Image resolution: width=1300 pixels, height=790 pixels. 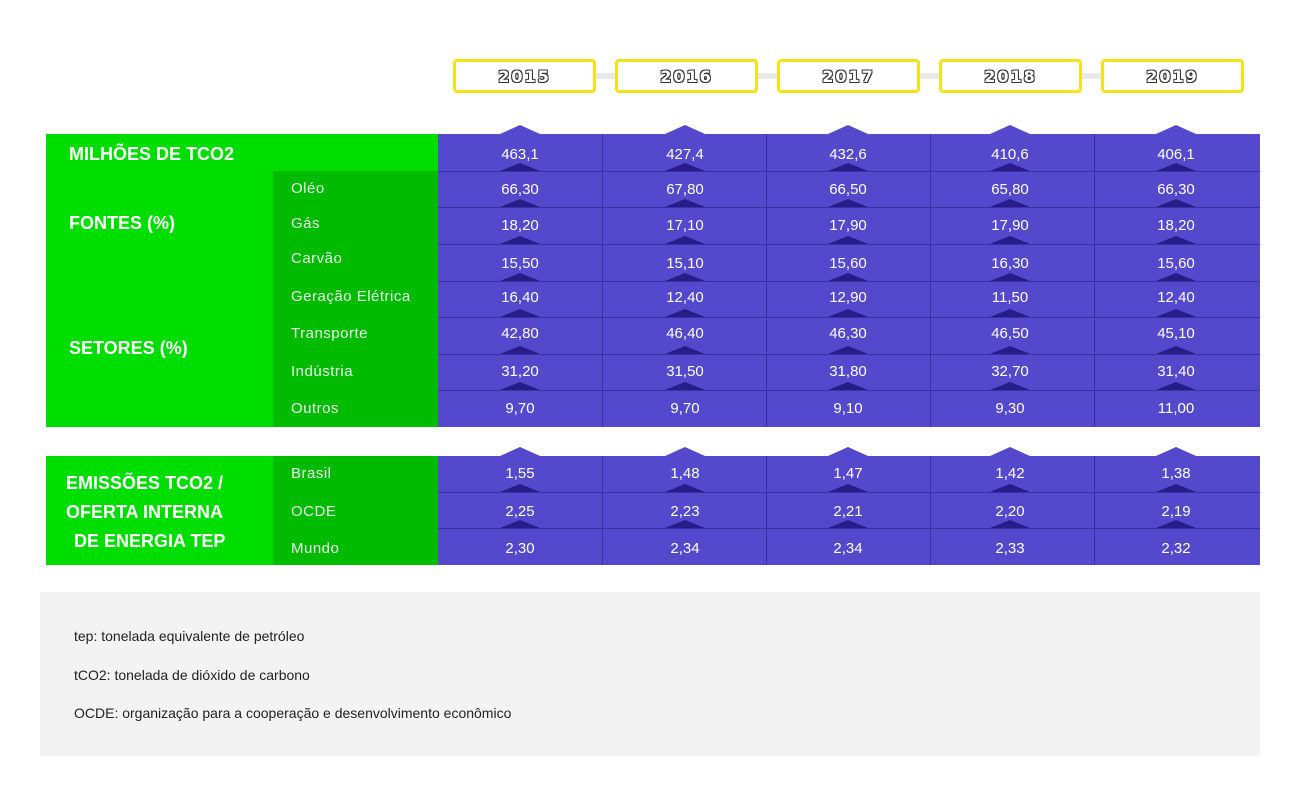 I want to click on table-cell: 9,10, so click(x=848, y=408).